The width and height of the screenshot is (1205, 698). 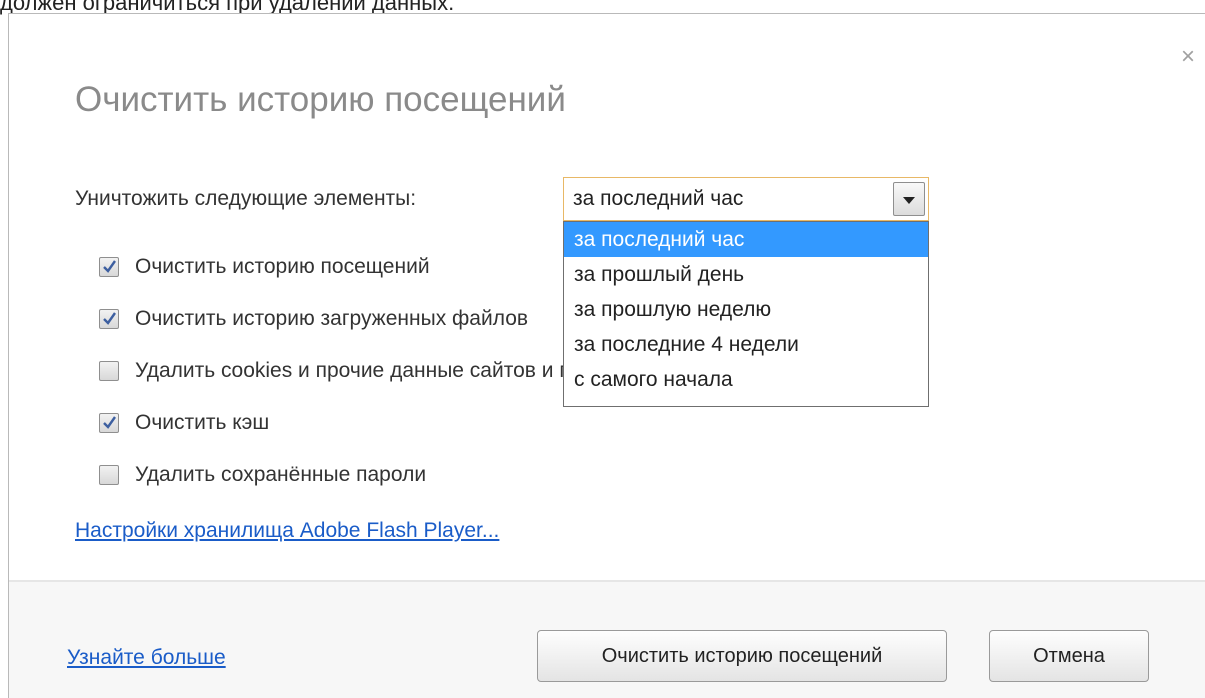 I want to click on checkbox-label: Очистить историю посещений, so click(x=282, y=266).